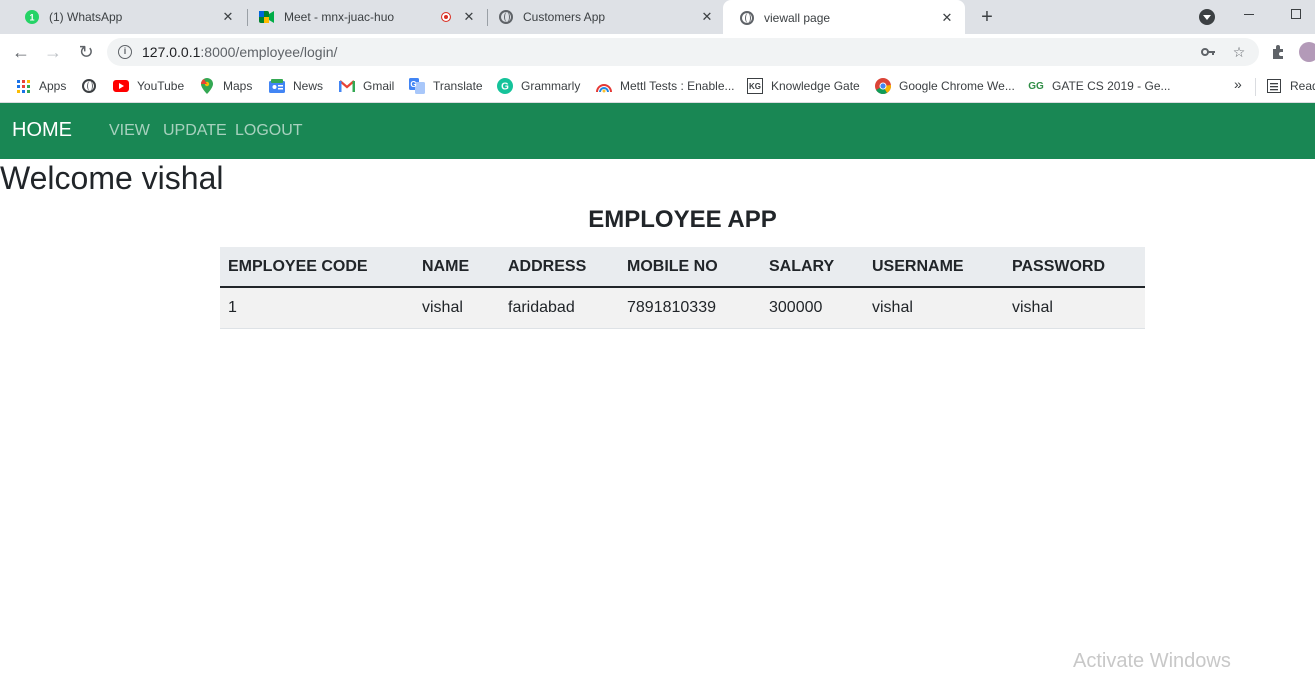  Describe the element at coordinates (690, 308) in the screenshot. I see `table-cell: 7891810339` at that location.